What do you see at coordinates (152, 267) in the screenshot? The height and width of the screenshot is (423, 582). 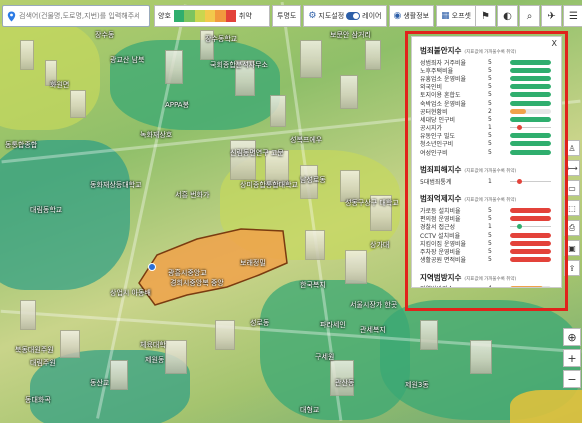 I see `location-pin` at bounding box center [152, 267].